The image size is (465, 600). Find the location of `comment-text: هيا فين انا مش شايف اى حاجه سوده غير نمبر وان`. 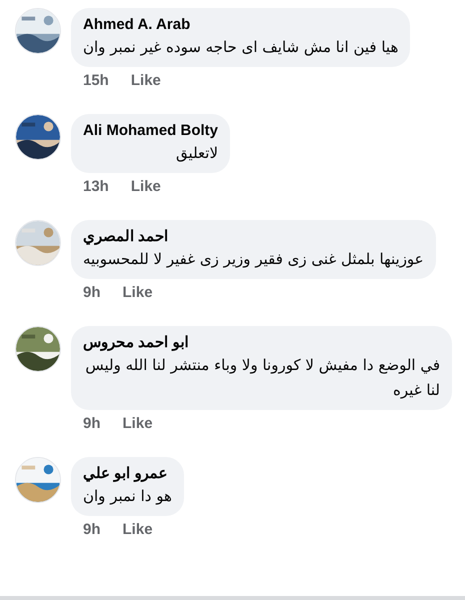

comment-text: هيا فين انا مش شايف اى حاجه سوده غير نمبر وان is located at coordinates (240, 47).